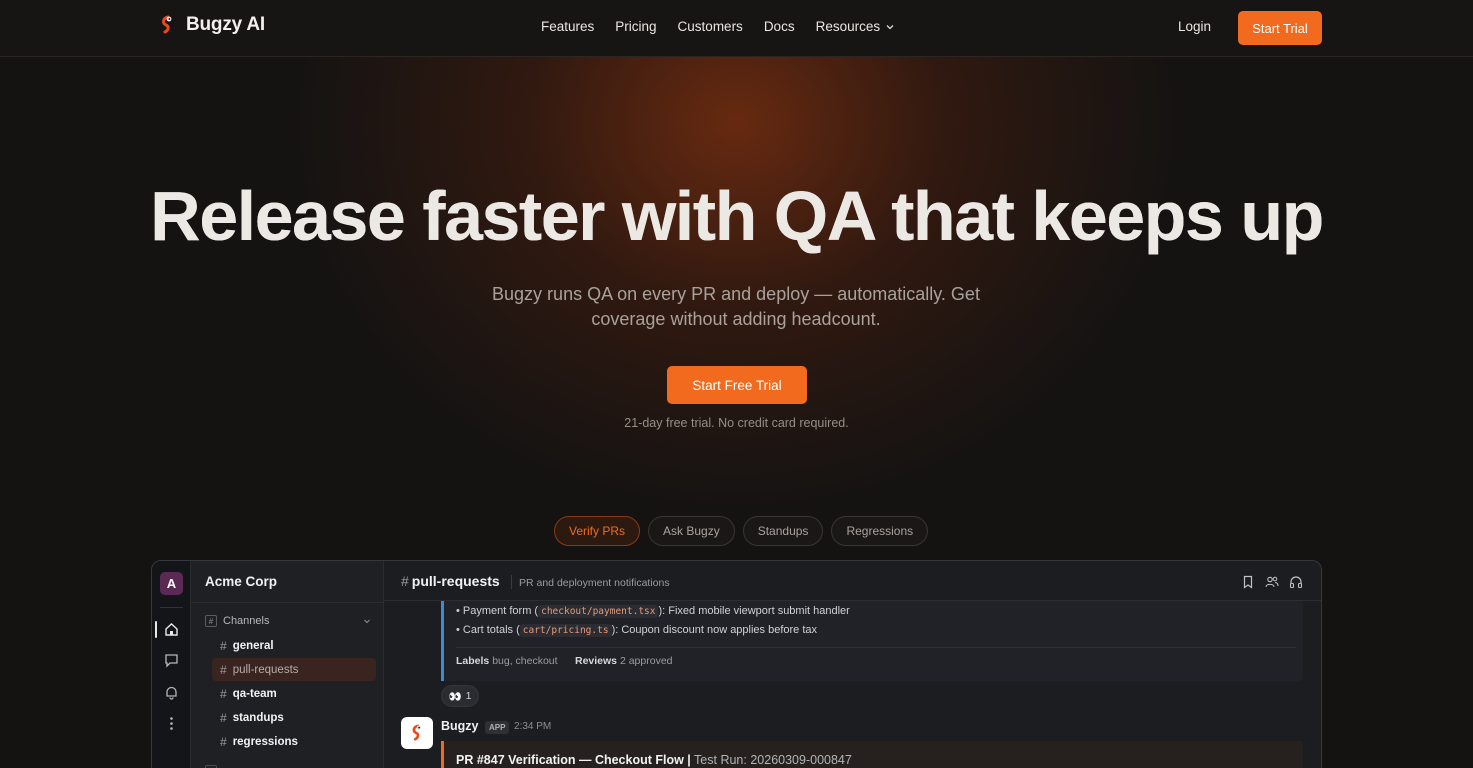  Describe the element at coordinates (455, 696) in the screenshot. I see `eyes-emoji-icon: 👀` at that location.